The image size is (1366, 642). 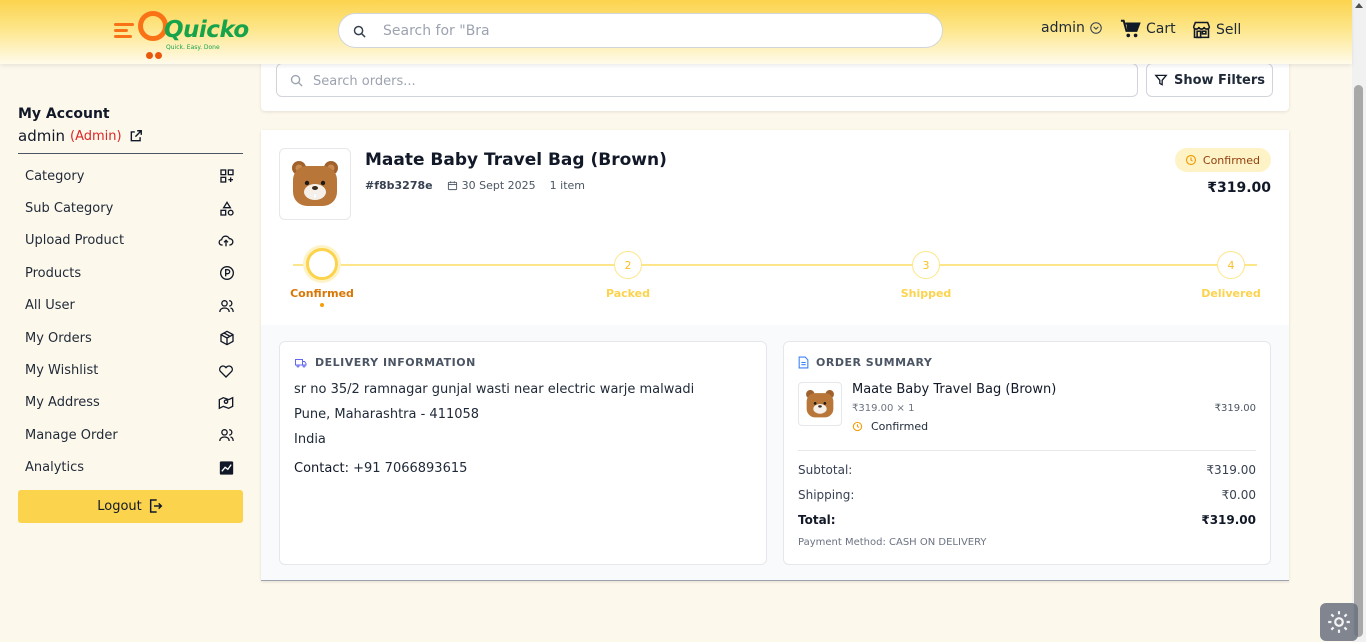 What do you see at coordinates (516, 160) in the screenshot?
I see `product-name: Maate Baby Travel Bag (Brown)` at bounding box center [516, 160].